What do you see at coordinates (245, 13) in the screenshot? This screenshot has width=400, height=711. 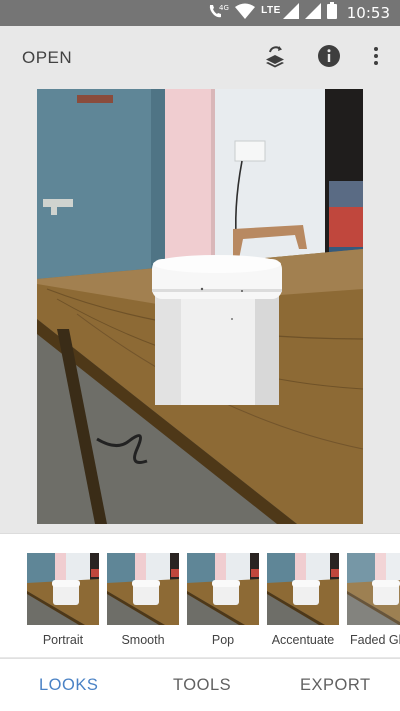 I see `wifi-icon` at bounding box center [245, 13].